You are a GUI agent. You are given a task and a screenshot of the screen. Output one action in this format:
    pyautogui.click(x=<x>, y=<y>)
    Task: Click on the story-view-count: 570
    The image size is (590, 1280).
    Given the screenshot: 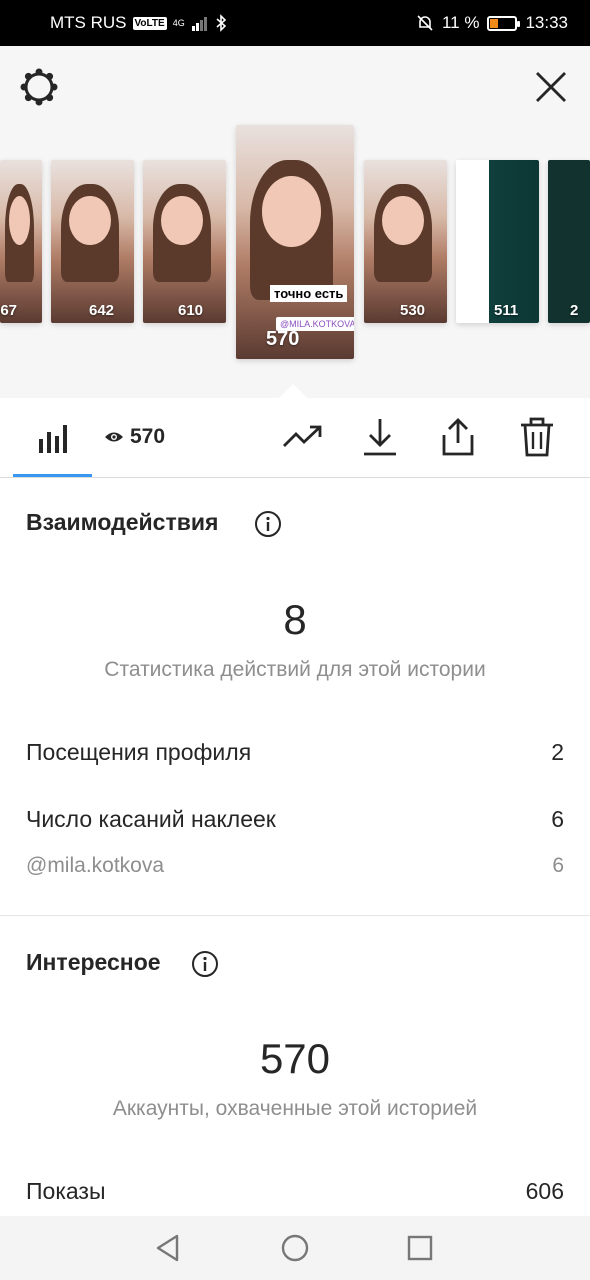 What is the action you would take?
    pyautogui.click(x=283, y=339)
    